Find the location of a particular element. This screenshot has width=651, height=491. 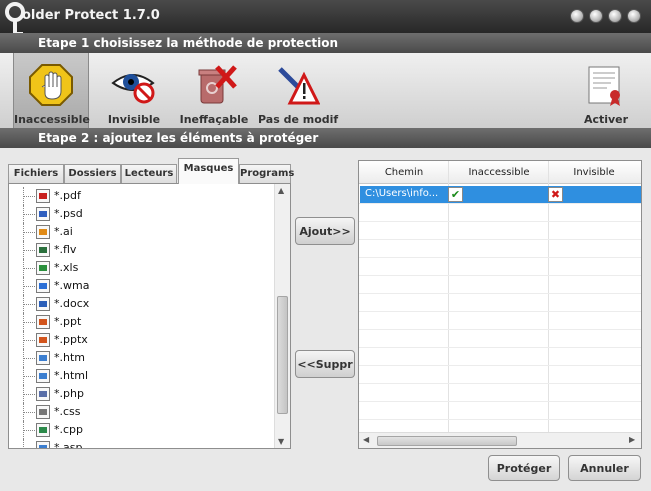

add-button: Ajout>> is located at coordinates (325, 231).